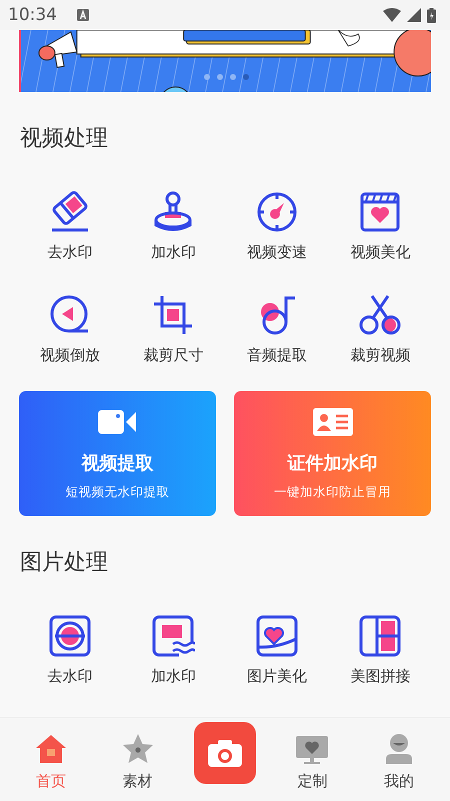  What do you see at coordinates (138, 748) in the screenshot?
I see `star-icon` at bounding box center [138, 748].